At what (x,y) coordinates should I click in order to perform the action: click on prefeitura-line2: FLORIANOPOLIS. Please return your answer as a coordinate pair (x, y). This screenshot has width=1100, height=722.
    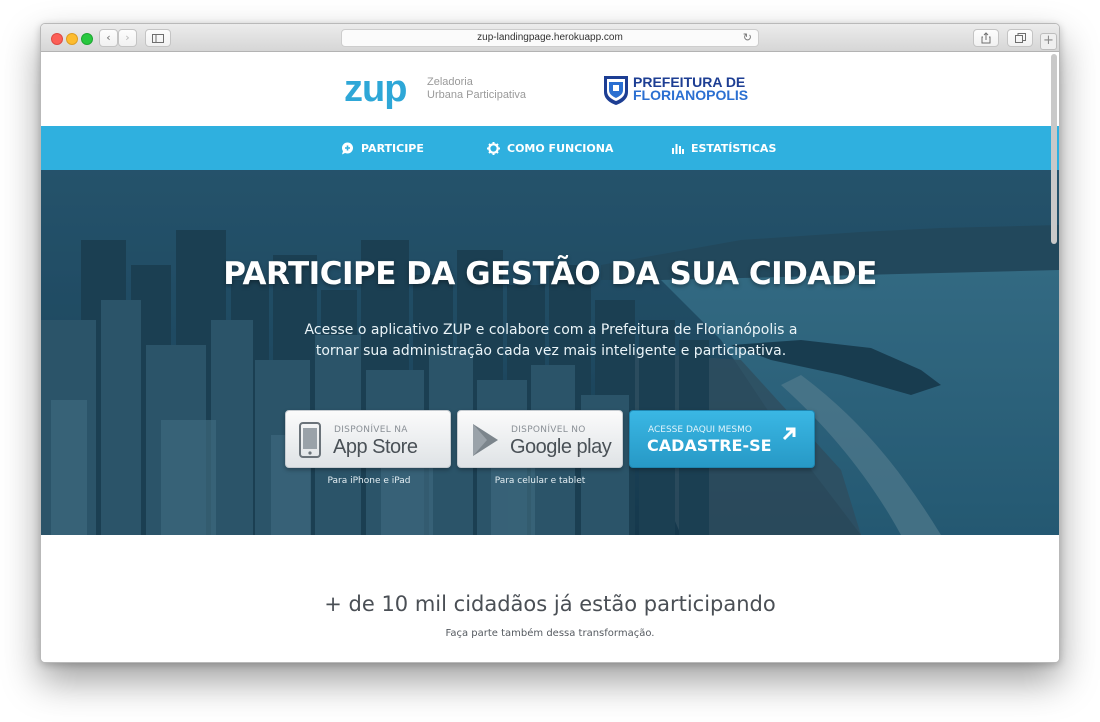
    Looking at the image, I should click on (691, 95).